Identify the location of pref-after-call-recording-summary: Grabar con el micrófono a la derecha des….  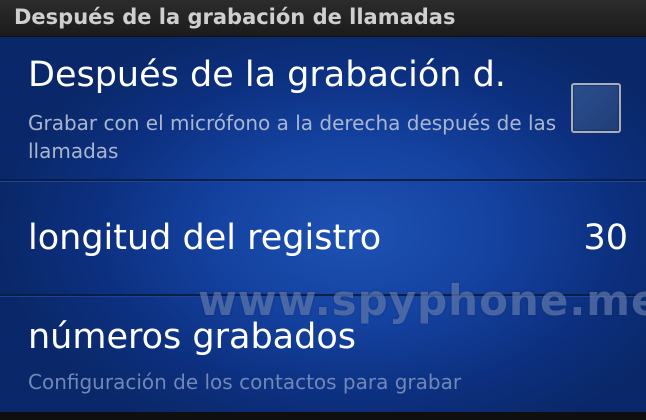
(292, 137).